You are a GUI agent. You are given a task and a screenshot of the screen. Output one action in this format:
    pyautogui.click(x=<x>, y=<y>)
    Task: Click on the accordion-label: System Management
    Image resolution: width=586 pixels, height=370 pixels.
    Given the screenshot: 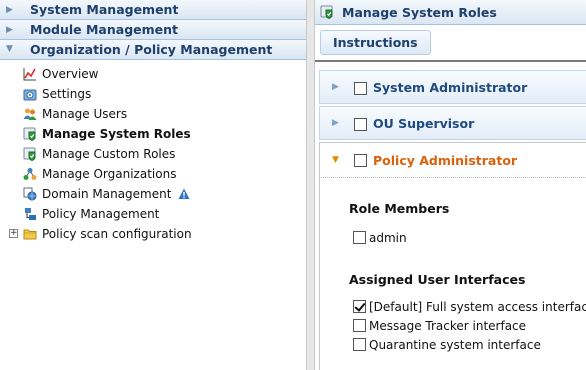 What is the action you would take?
    pyautogui.click(x=104, y=9)
    